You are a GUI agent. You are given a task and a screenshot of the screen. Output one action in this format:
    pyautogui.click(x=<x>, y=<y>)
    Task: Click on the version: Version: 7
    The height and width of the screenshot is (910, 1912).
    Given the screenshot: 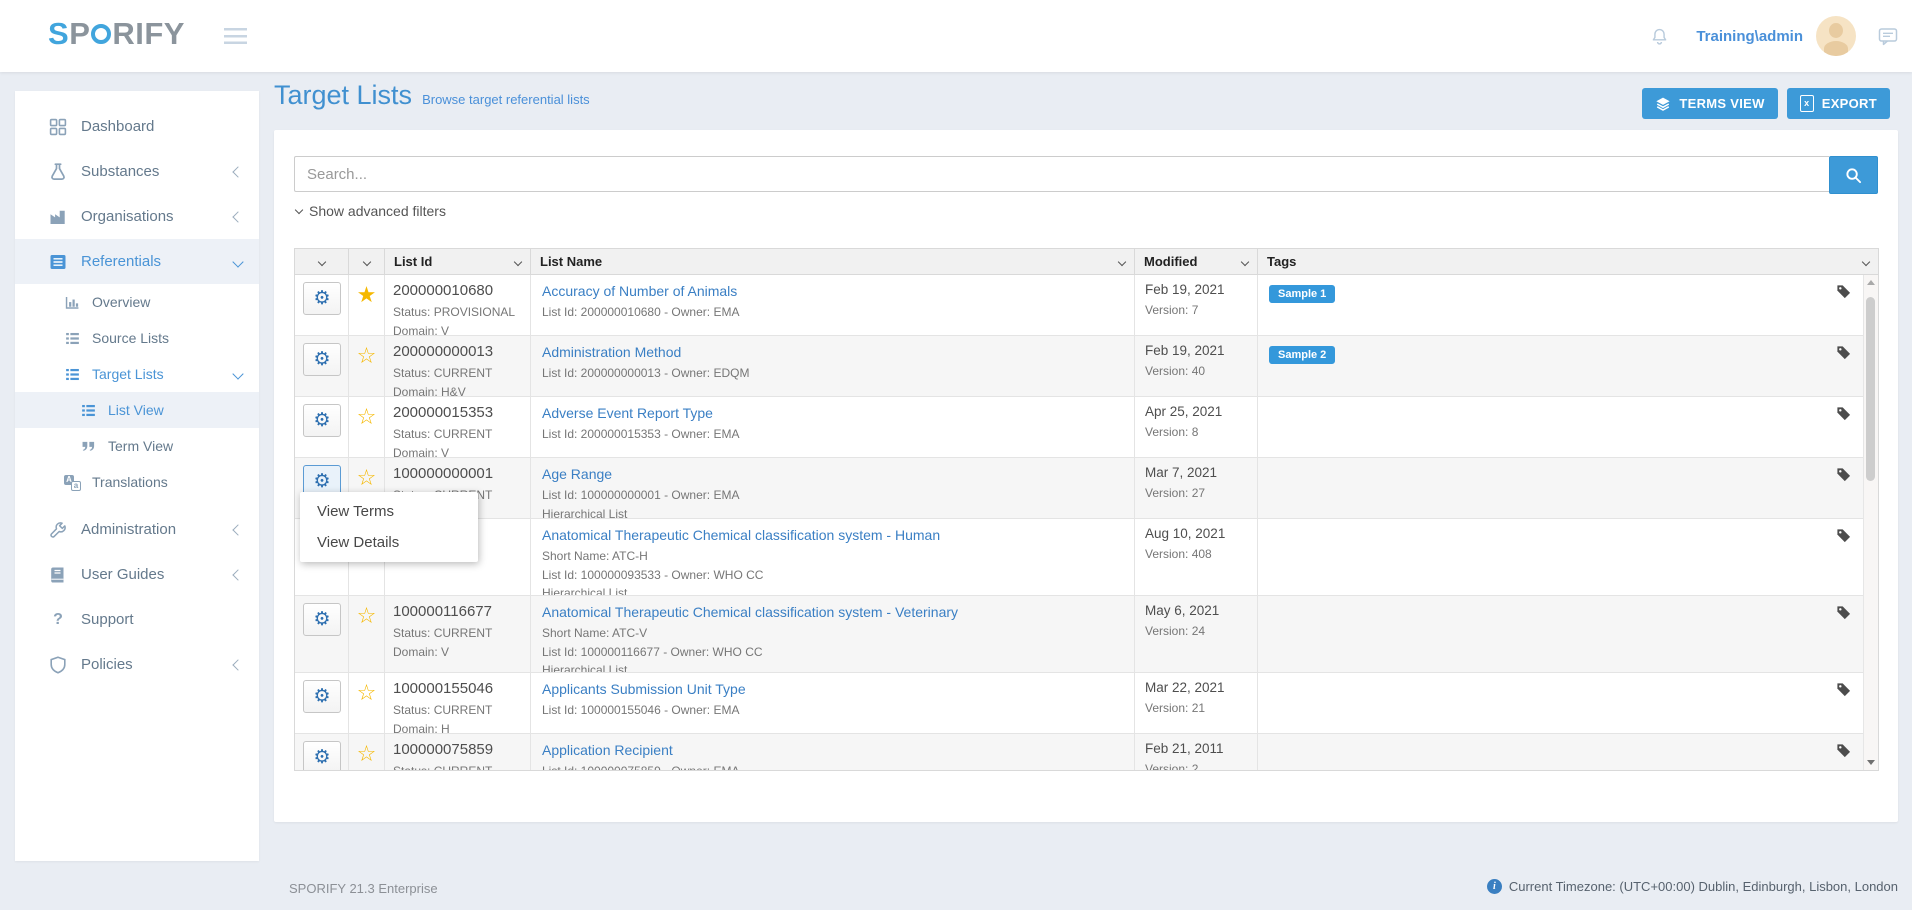 What is the action you would take?
    pyautogui.click(x=1172, y=310)
    